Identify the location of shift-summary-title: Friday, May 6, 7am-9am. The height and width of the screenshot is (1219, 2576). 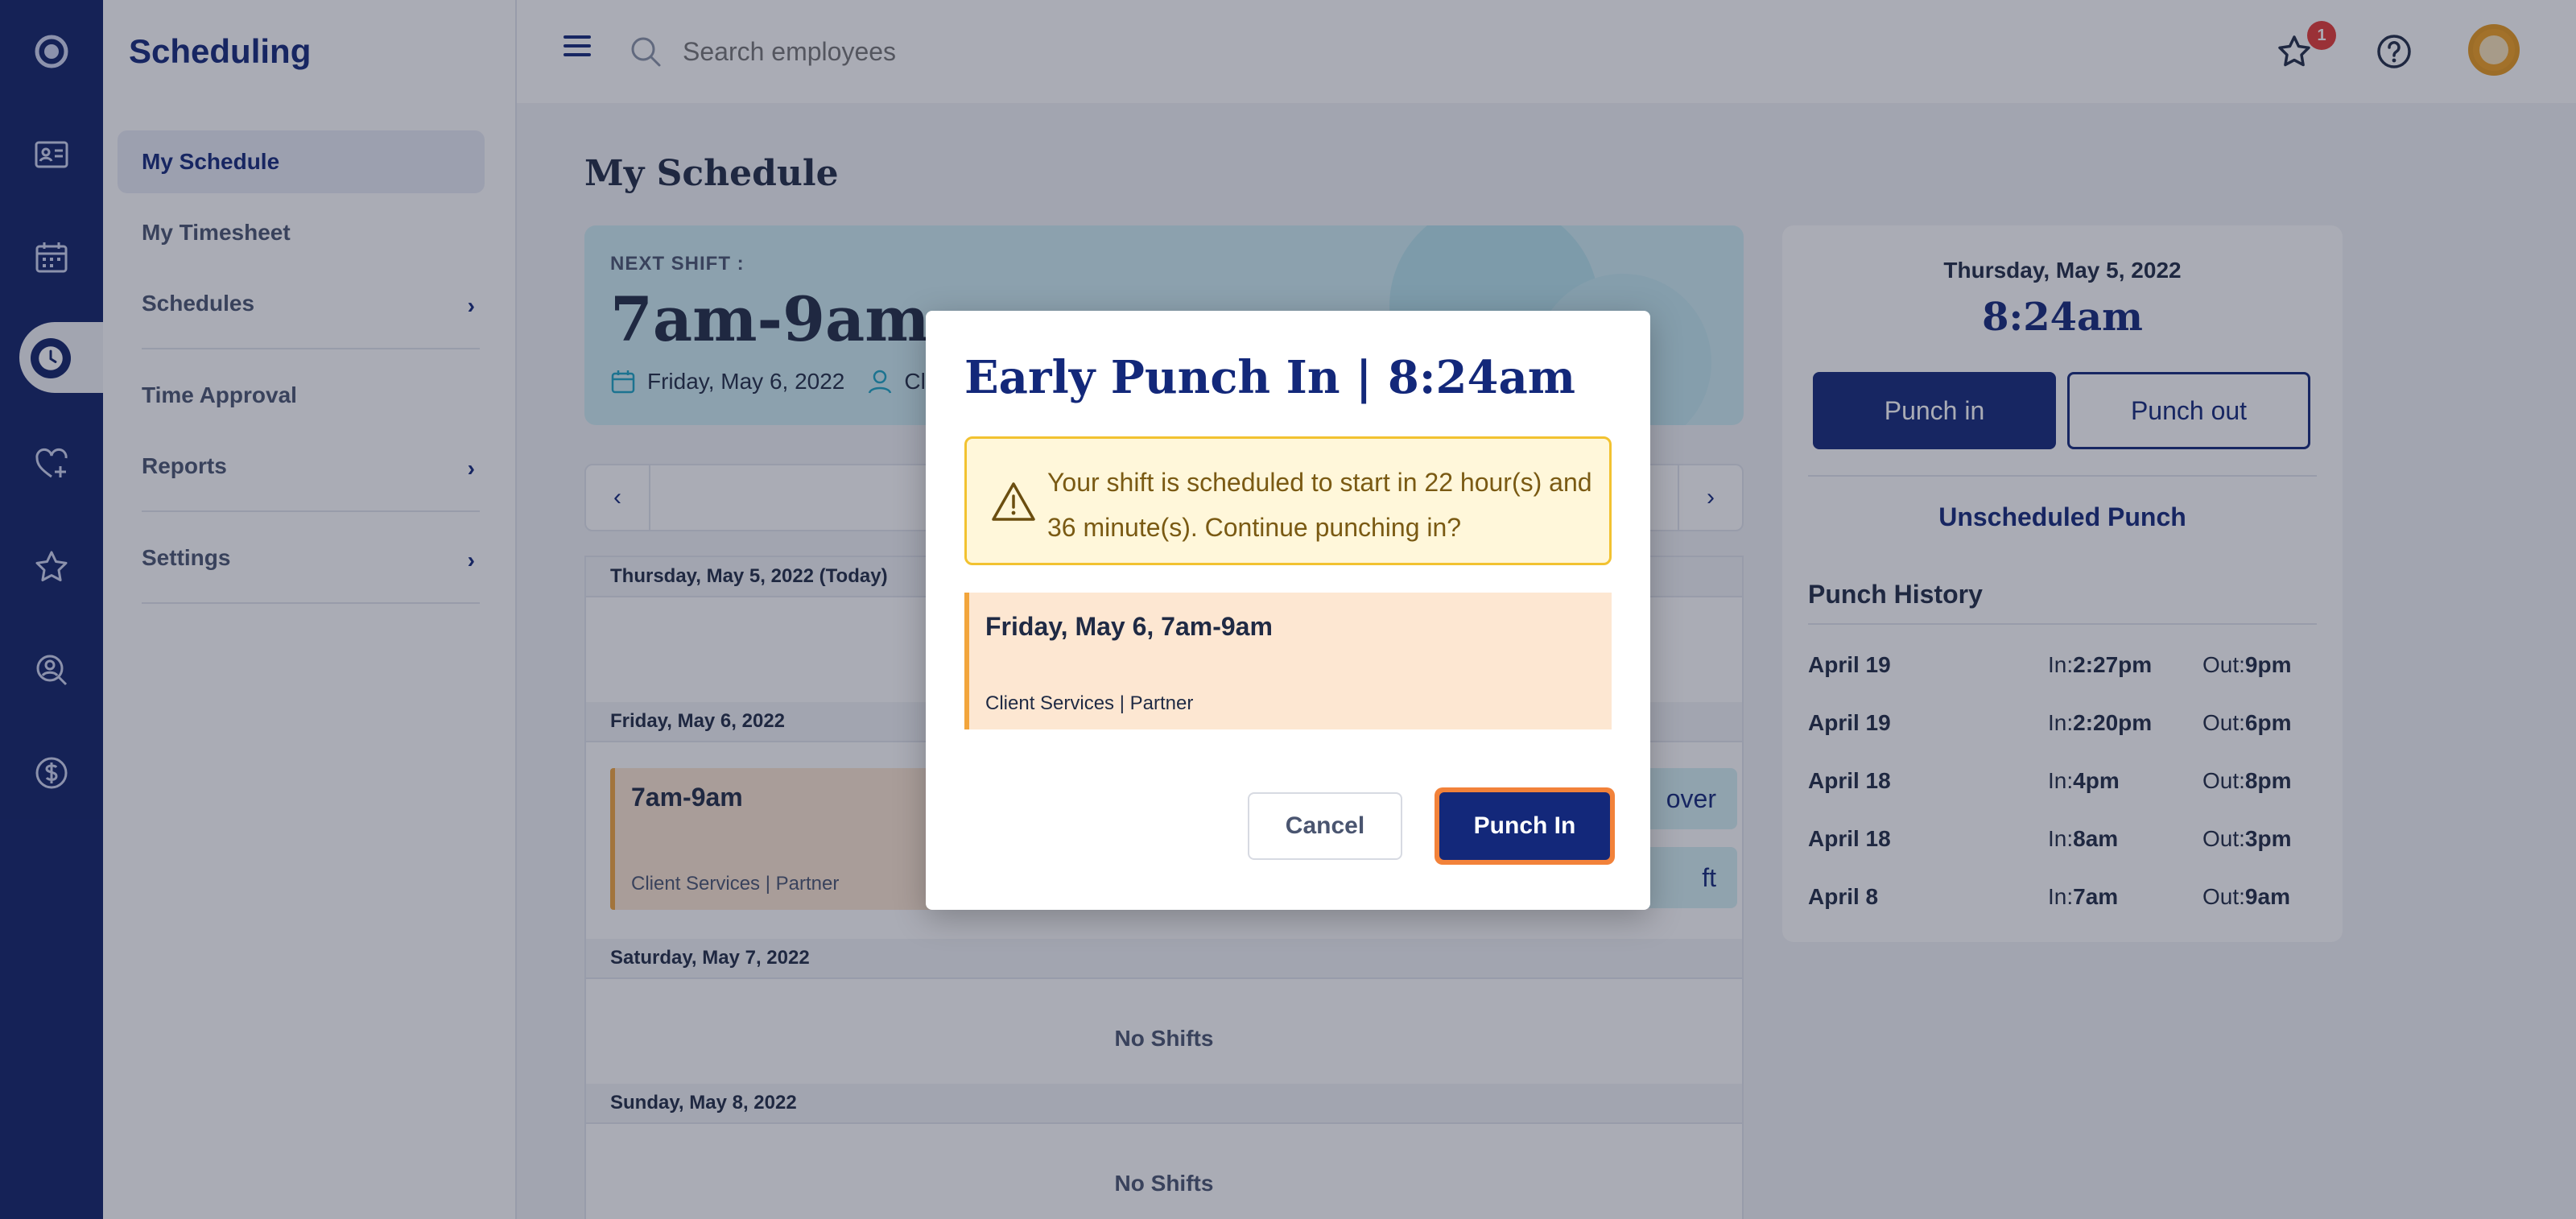
(1129, 626).